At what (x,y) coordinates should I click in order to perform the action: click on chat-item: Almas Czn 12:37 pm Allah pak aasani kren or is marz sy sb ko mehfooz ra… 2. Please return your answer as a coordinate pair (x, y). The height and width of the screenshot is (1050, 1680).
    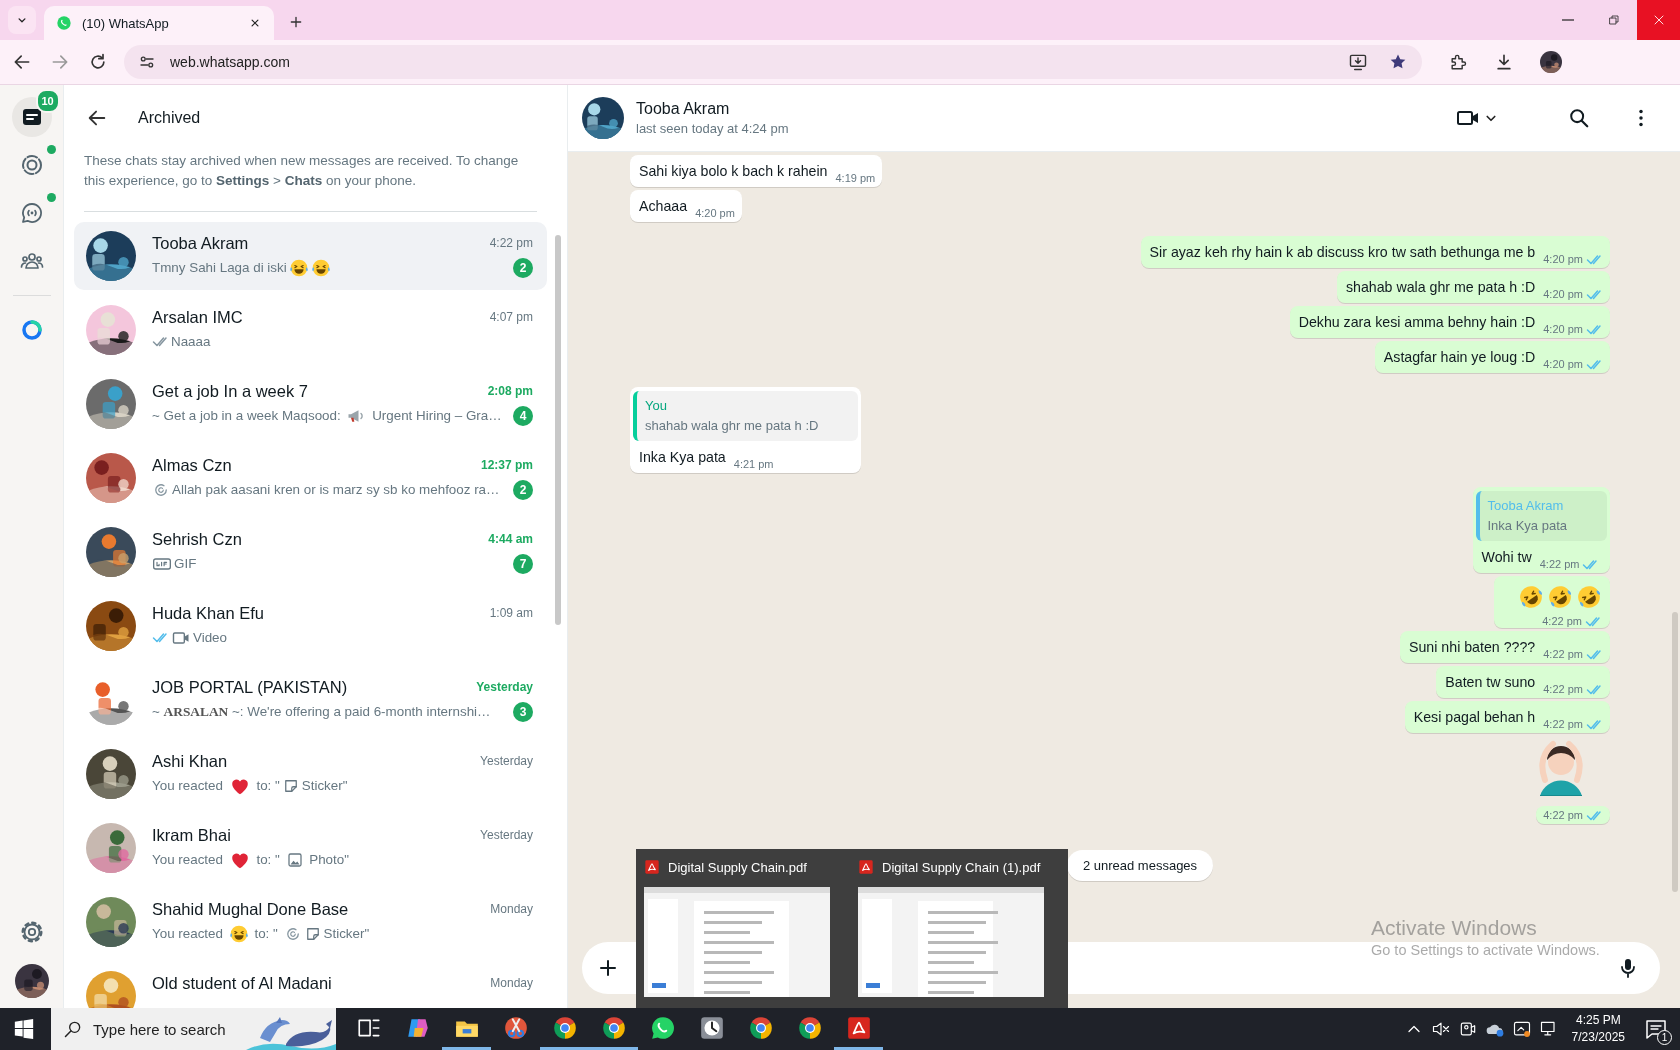
    Looking at the image, I should click on (310, 478).